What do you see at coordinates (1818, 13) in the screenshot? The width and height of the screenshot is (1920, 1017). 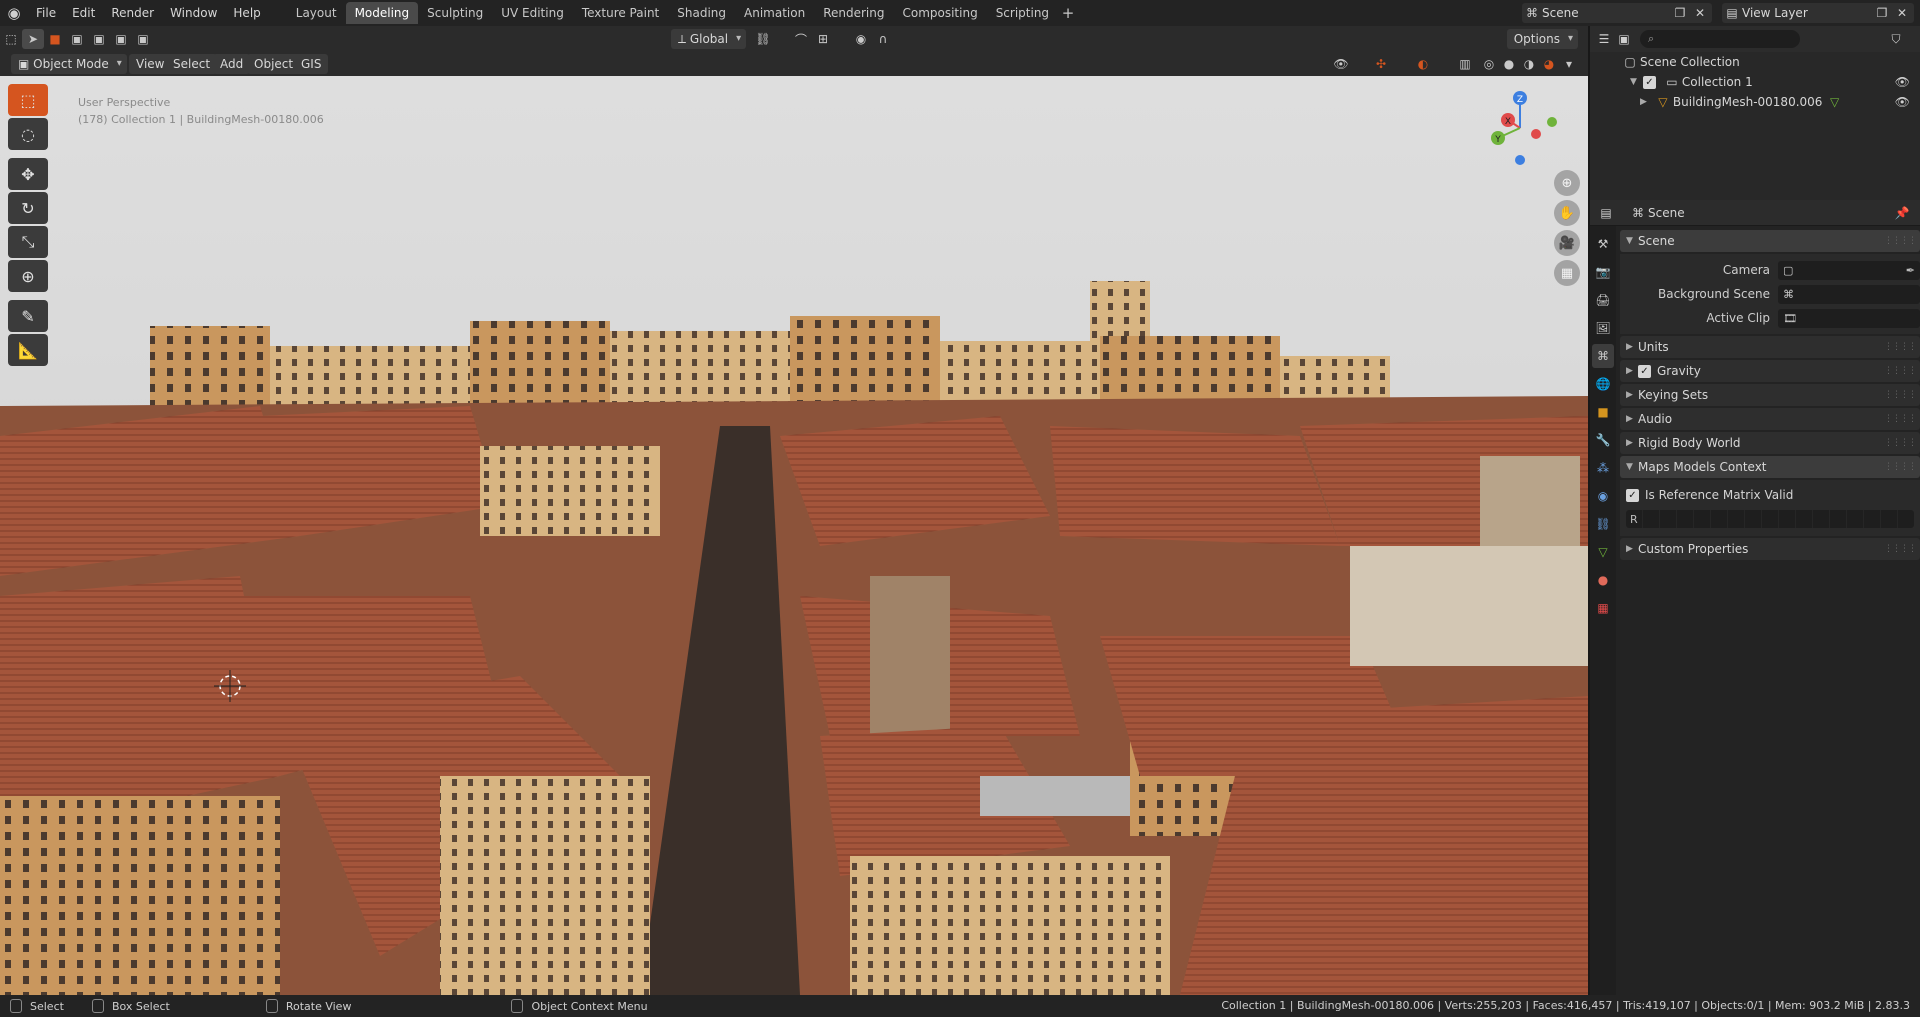 I see `view-layer-selector: ▤ View Layer ❐ ✕` at bounding box center [1818, 13].